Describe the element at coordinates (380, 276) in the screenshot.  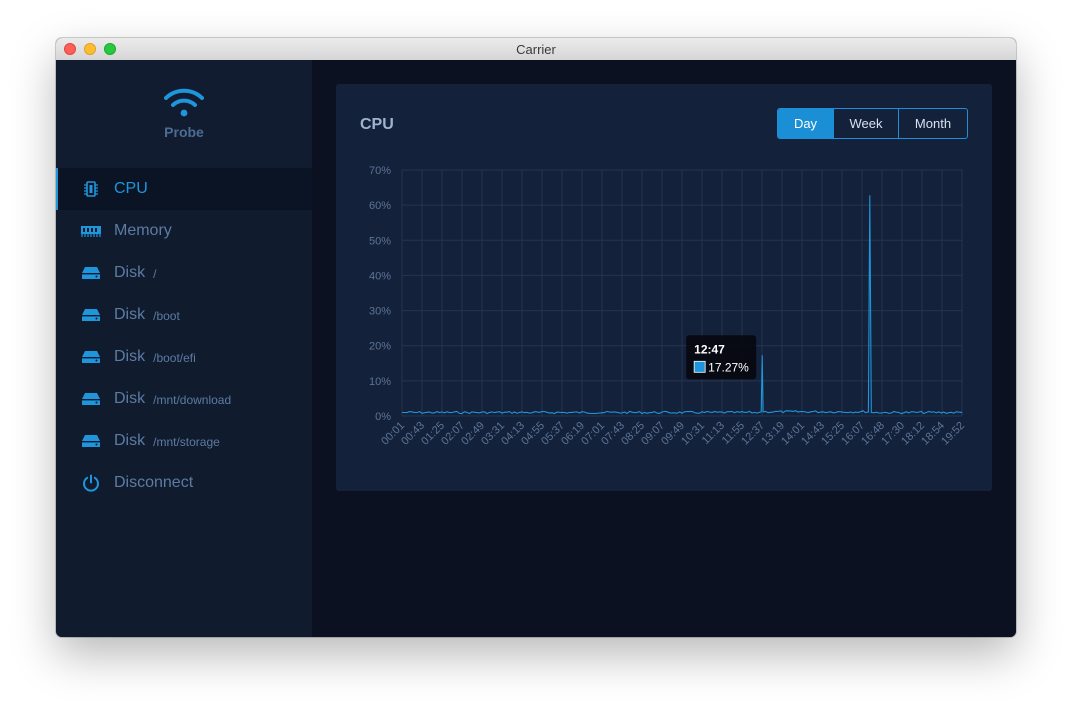
I see `y-tick-label: 40%` at that location.